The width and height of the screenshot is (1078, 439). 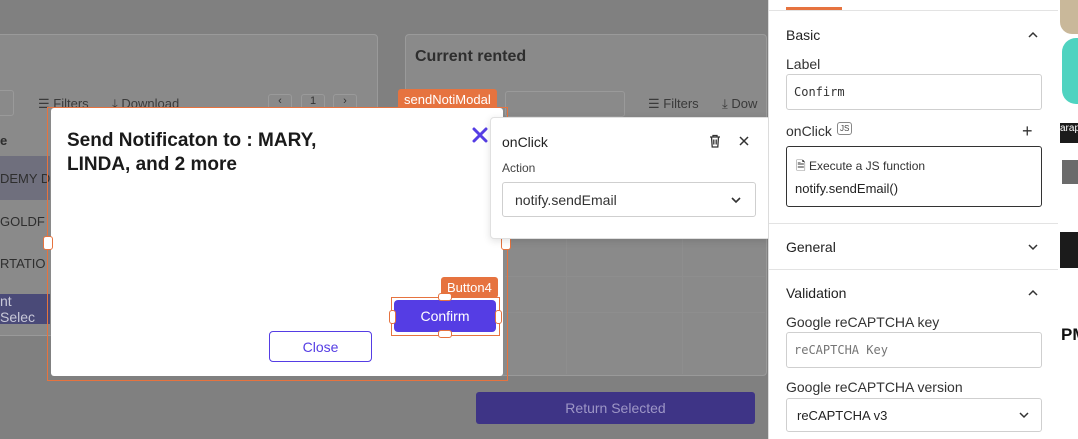 I want to click on current-rented-download-button: ⤓ Dow, so click(x=739, y=104).